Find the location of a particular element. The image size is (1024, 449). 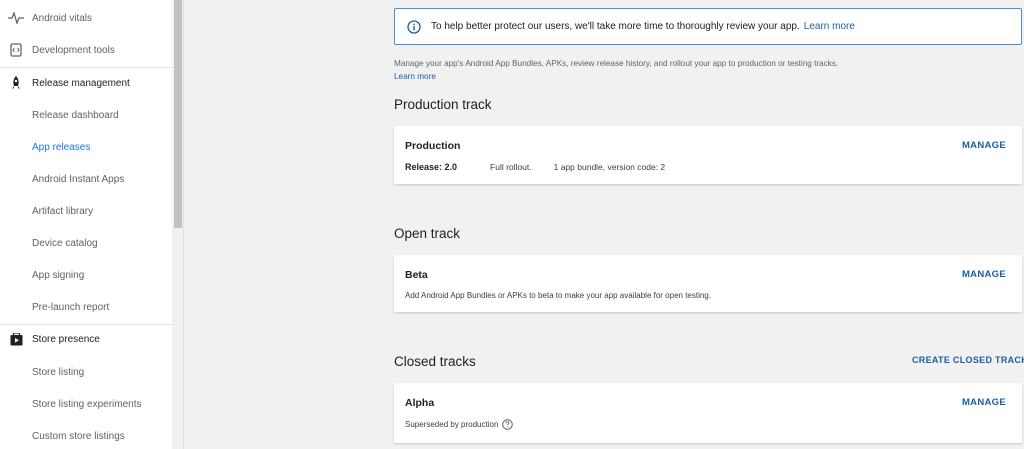

alpha-manage-button: MANAGE is located at coordinates (984, 402).